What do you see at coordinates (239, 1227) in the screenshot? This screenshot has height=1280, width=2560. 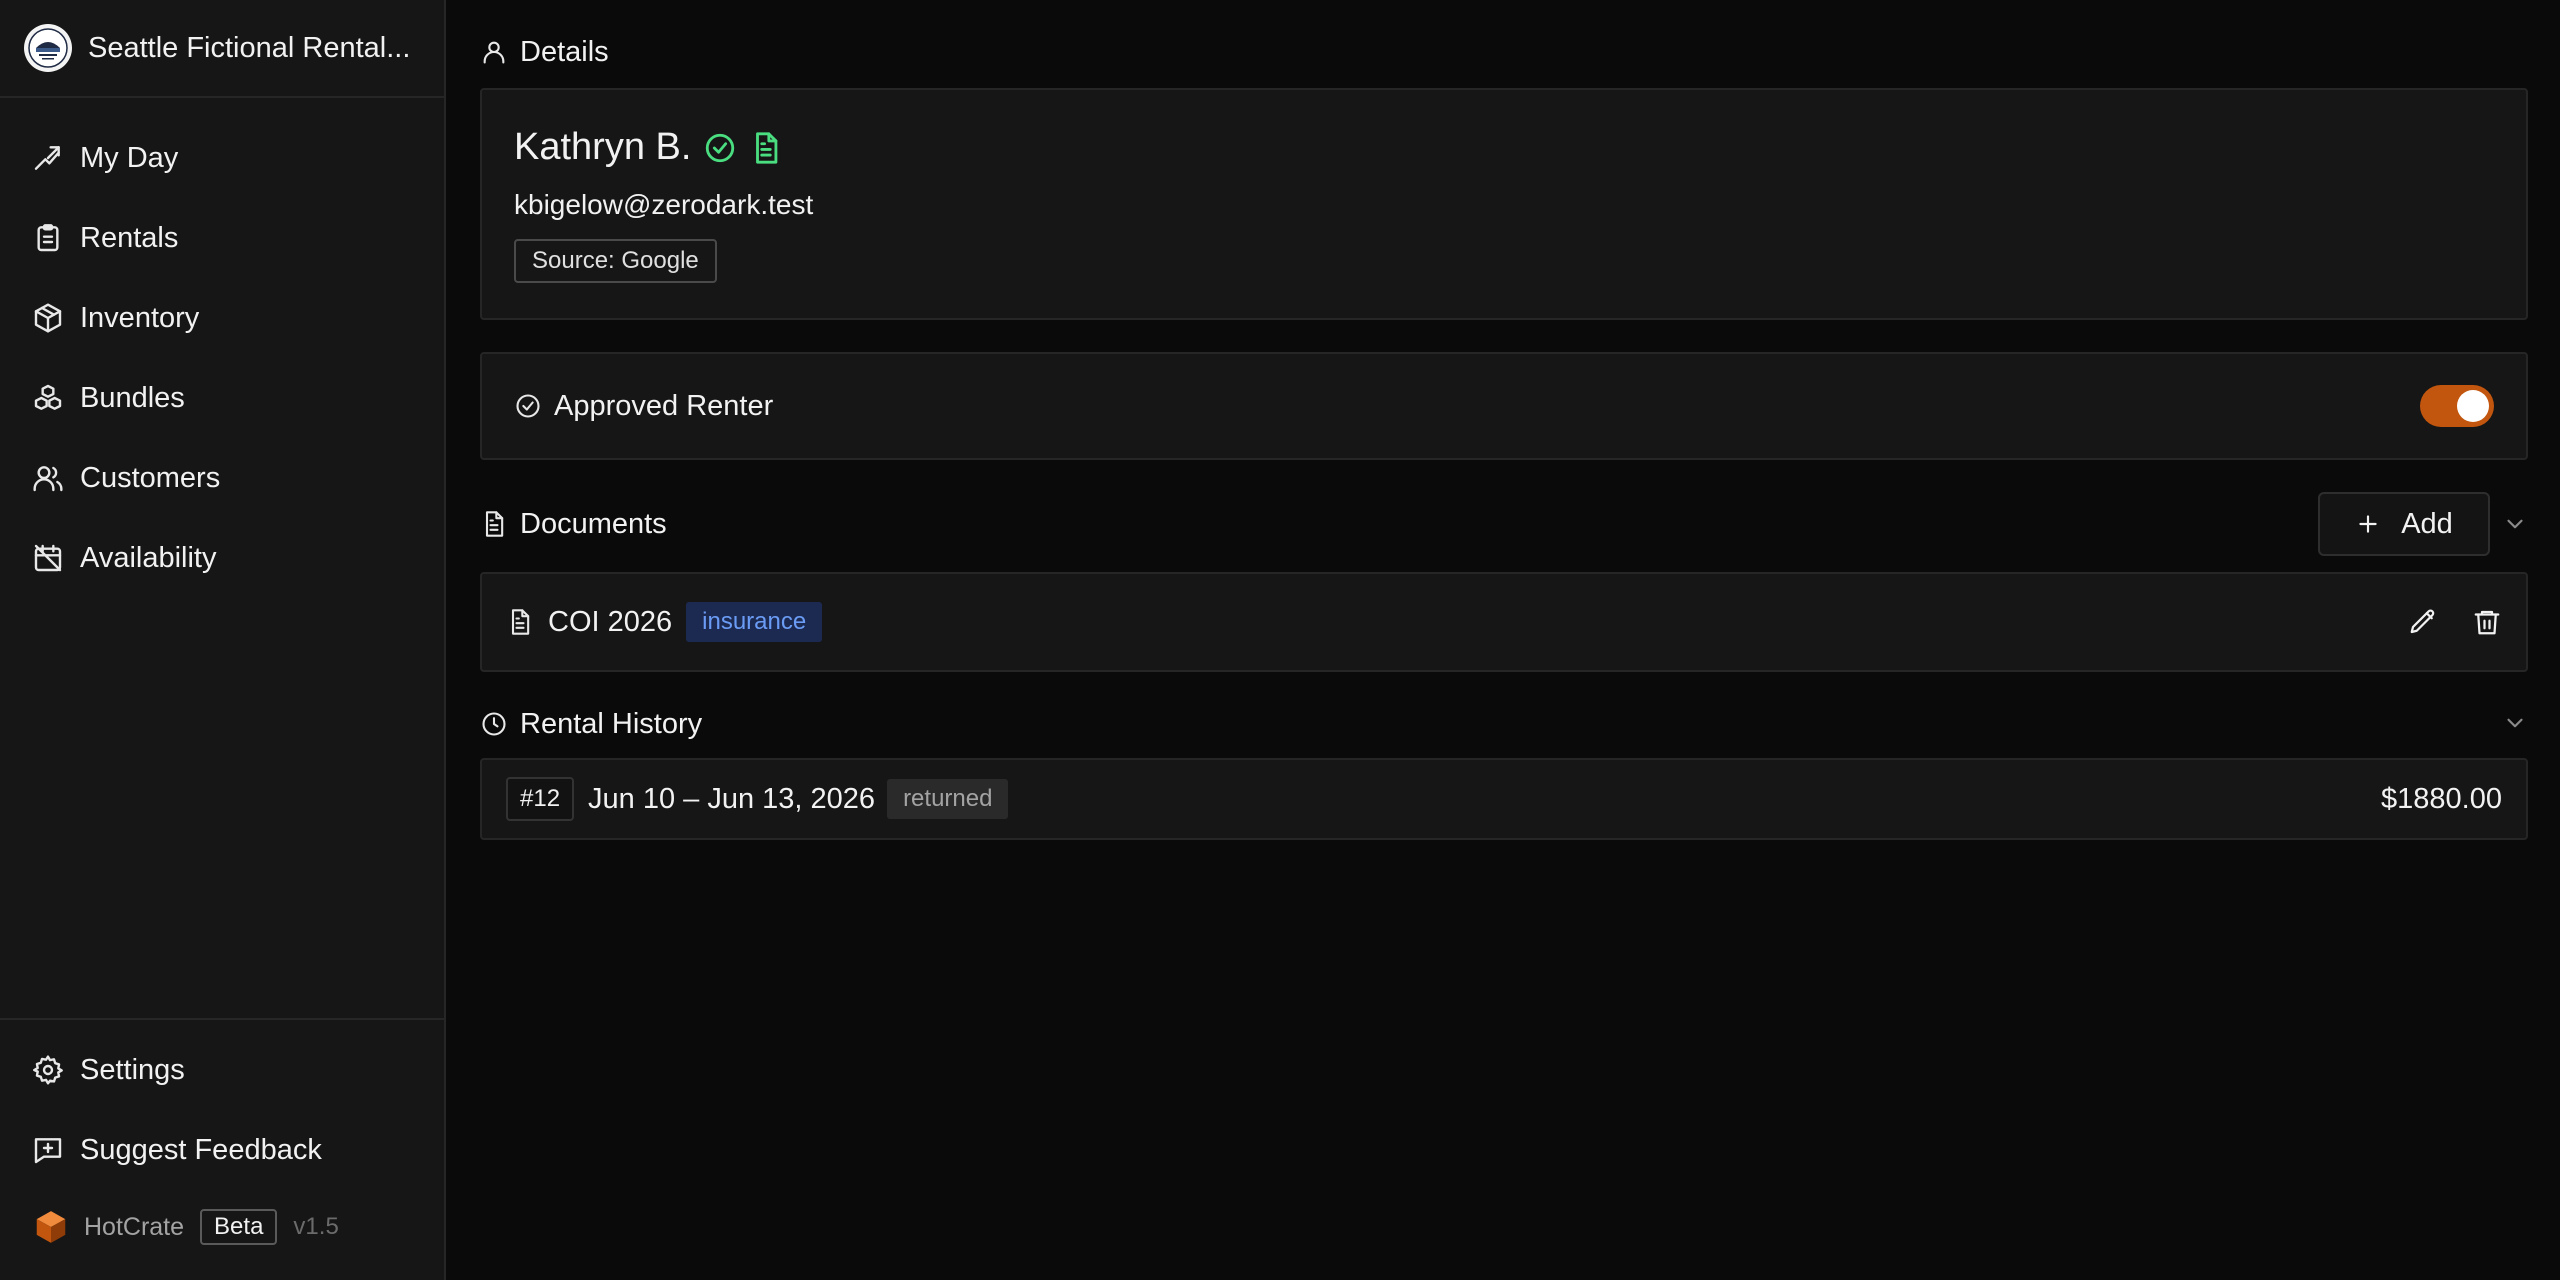 I see `beta-badge: Beta` at bounding box center [239, 1227].